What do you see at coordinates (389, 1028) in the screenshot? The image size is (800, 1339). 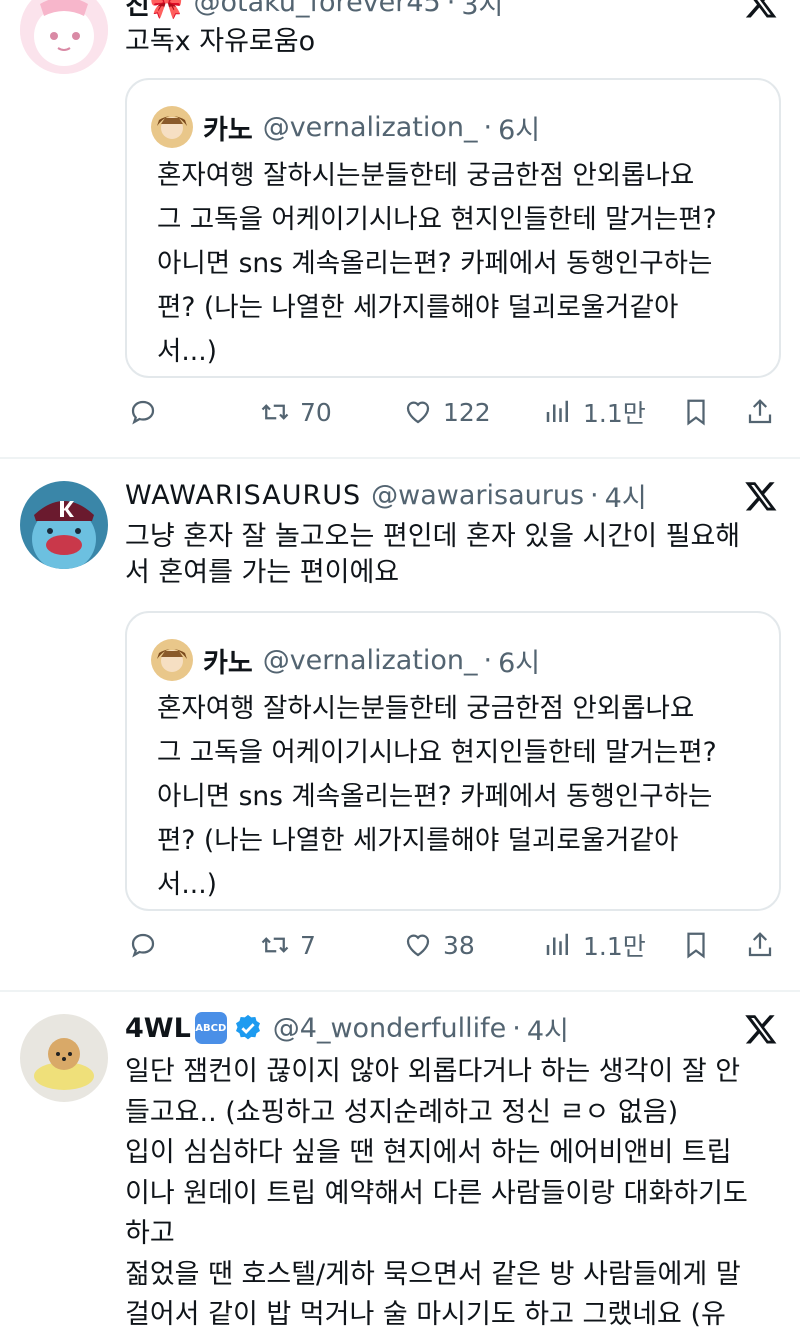 I see `user-handle: @4_wonderfullife` at bounding box center [389, 1028].